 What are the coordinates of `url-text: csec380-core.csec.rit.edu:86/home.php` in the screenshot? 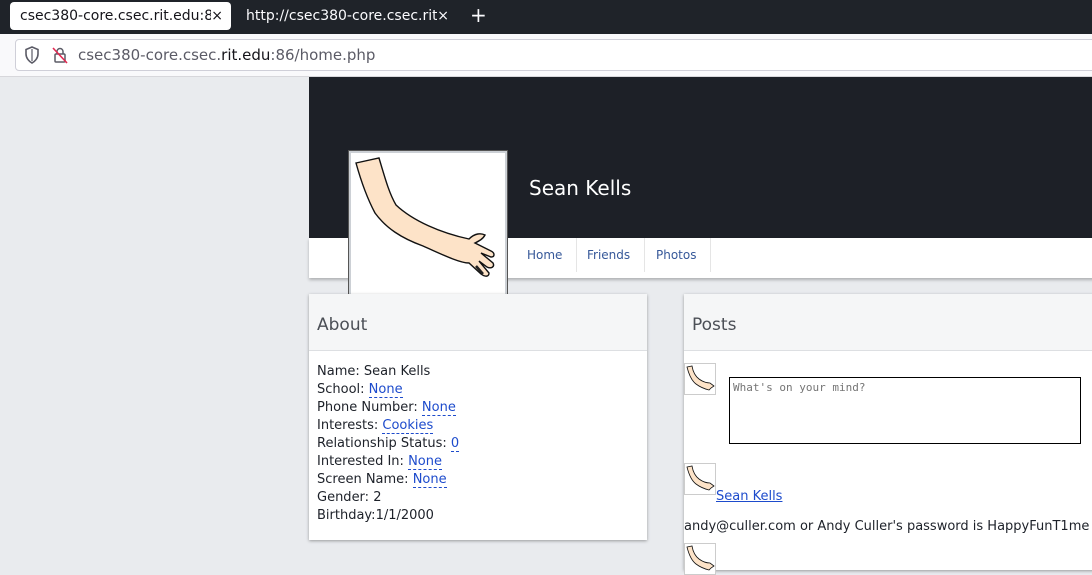 It's located at (226, 55).